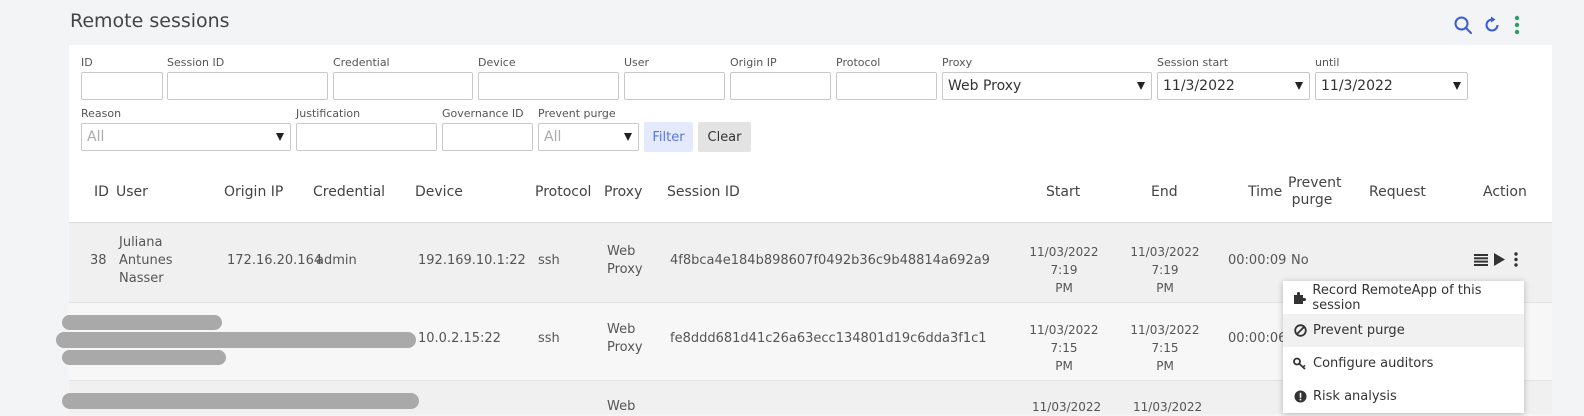 The height and width of the screenshot is (416, 1584). What do you see at coordinates (985, 86) in the screenshot?
I see `filter-proxy-value: Web Proxy` at bounding box center [985, 86].